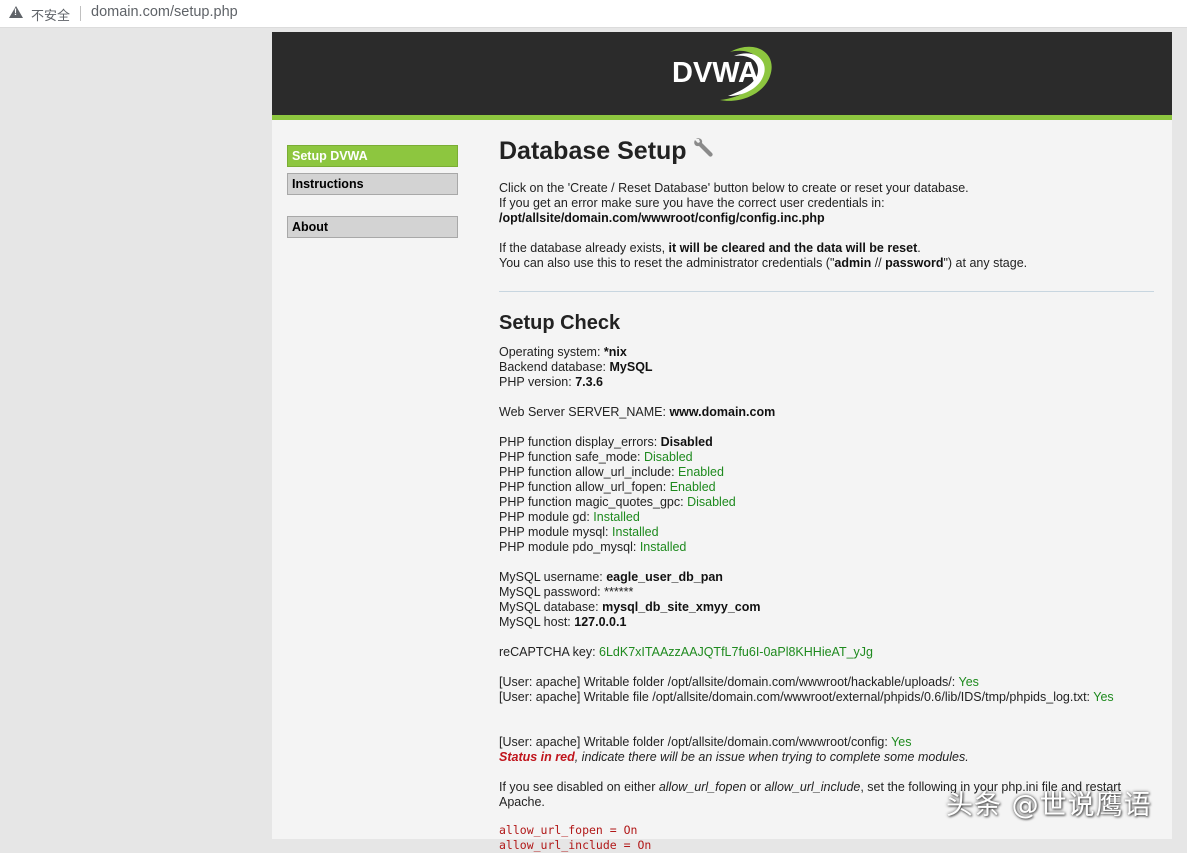 This screenshot has width=1187, height=853. I want to click on menu-item-instructions: Instructions, so click(372, 184).